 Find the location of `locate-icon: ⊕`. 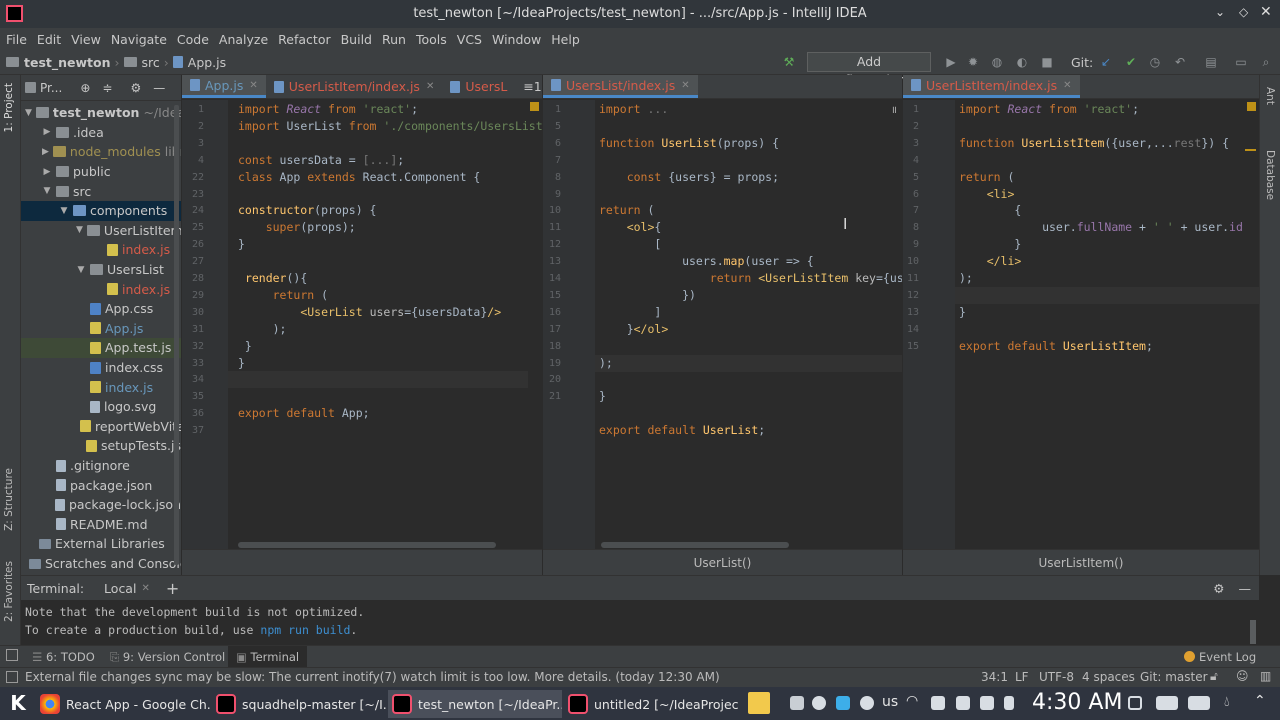

locate-icon: ⊕ is located at coordinates (85, 88).